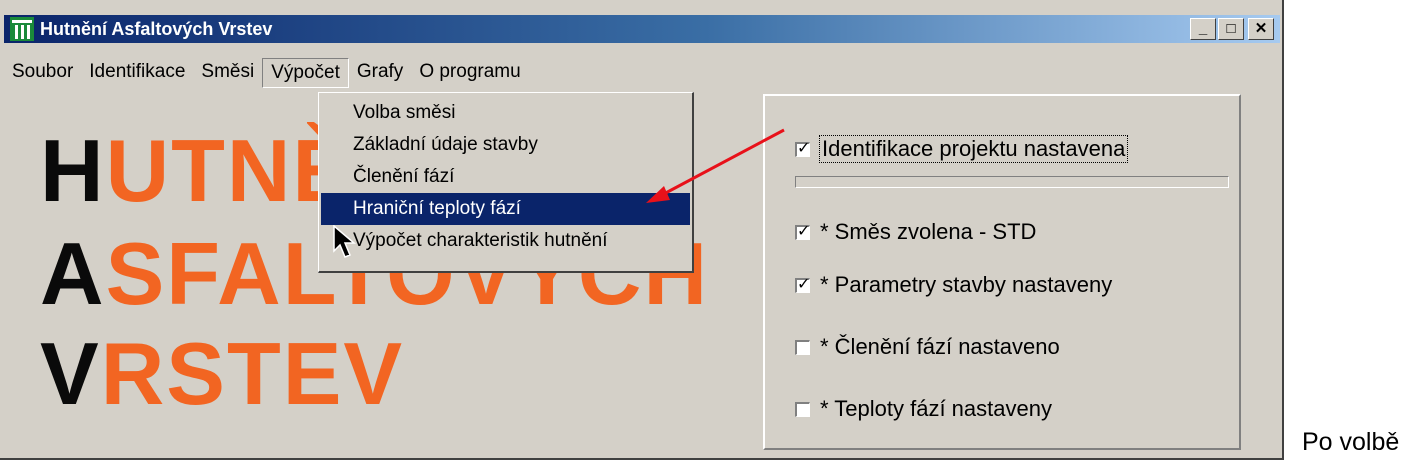  Describe the element at coordinates (1261, 29) in the screenshot. I see `close-button: ✕` at that location.